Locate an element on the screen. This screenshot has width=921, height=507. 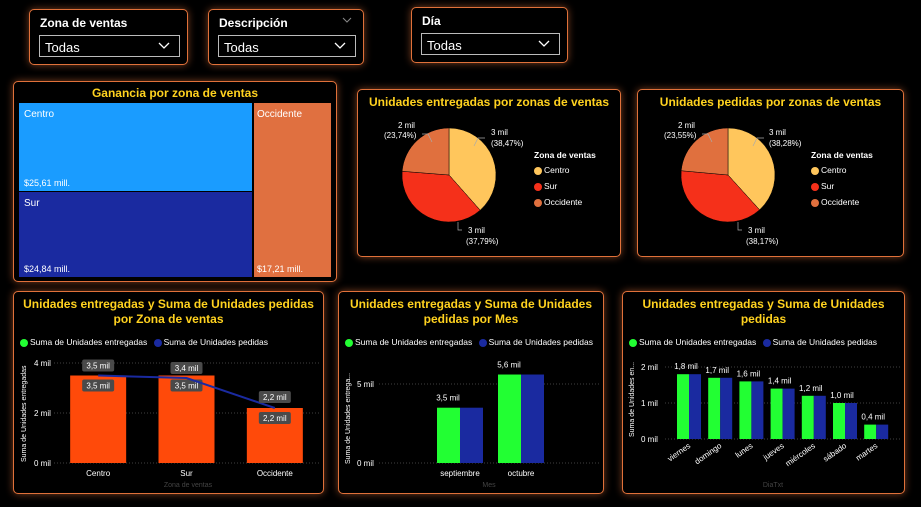
data-label: 0,4 mil is located at coordinates (873, 417).